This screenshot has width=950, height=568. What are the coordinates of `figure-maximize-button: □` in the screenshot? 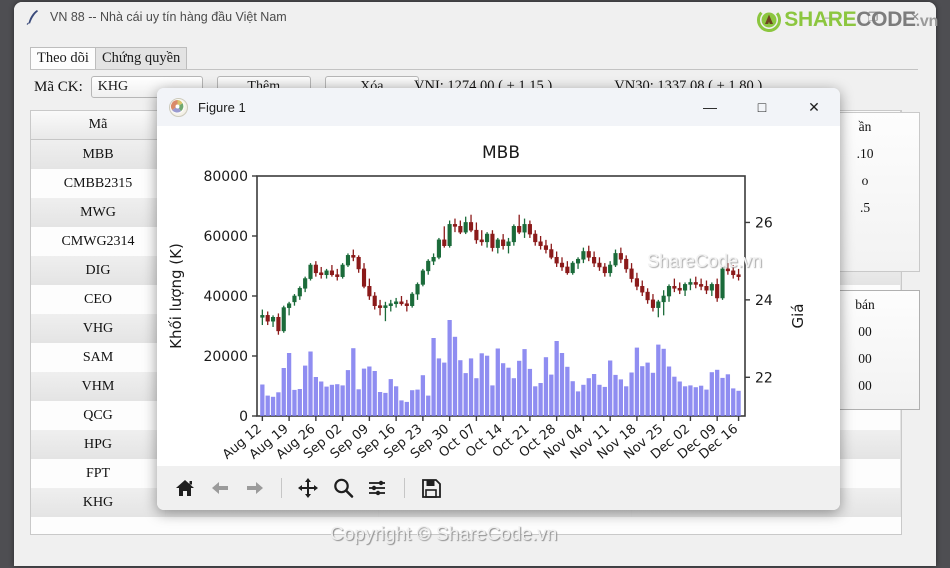 It's located at (762, 107).